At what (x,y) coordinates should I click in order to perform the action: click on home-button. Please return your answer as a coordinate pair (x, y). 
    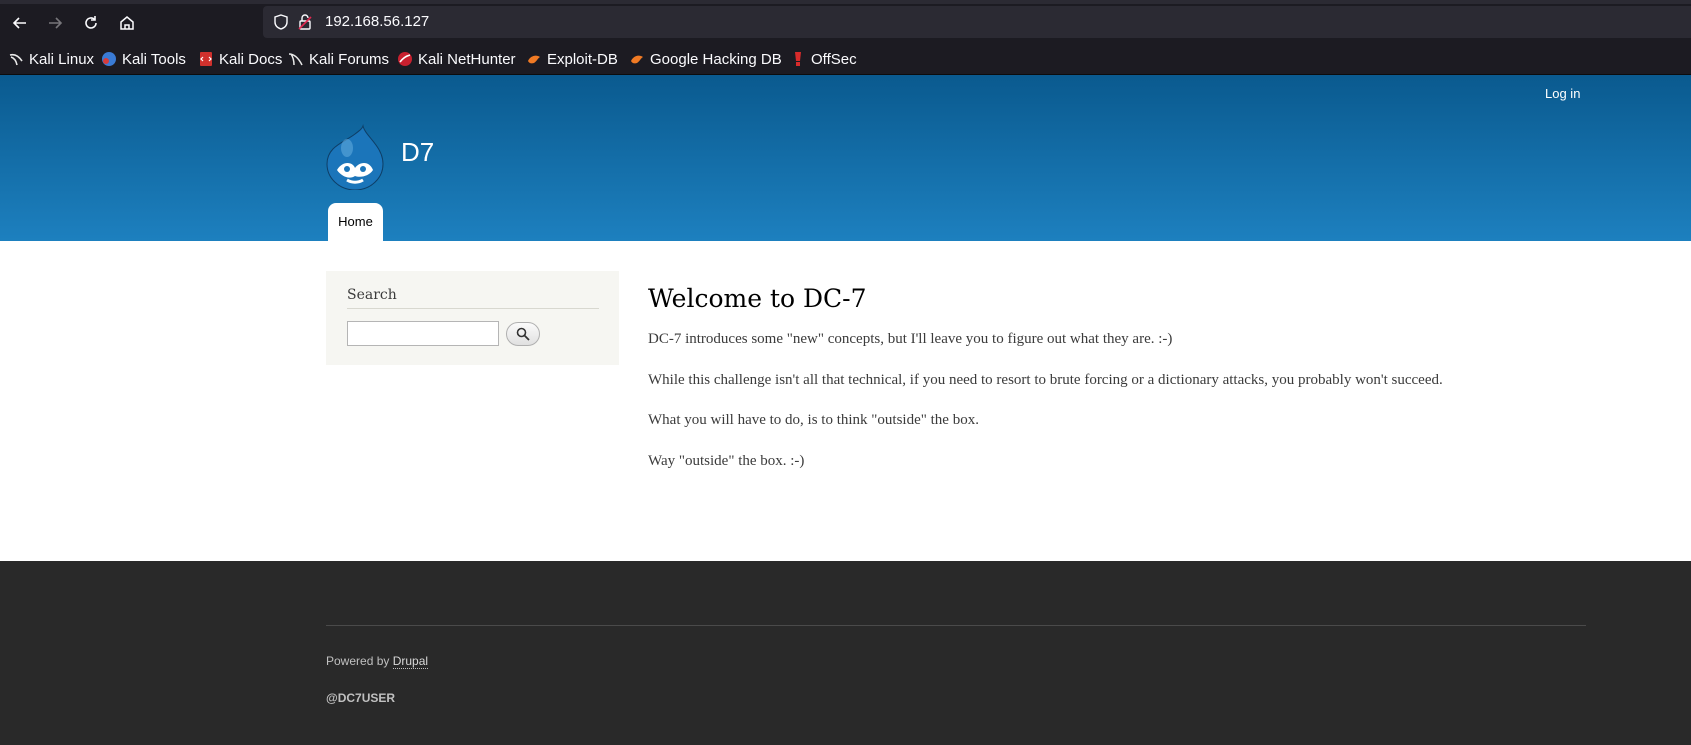
    Looking at the image, I should click on (127, 23).